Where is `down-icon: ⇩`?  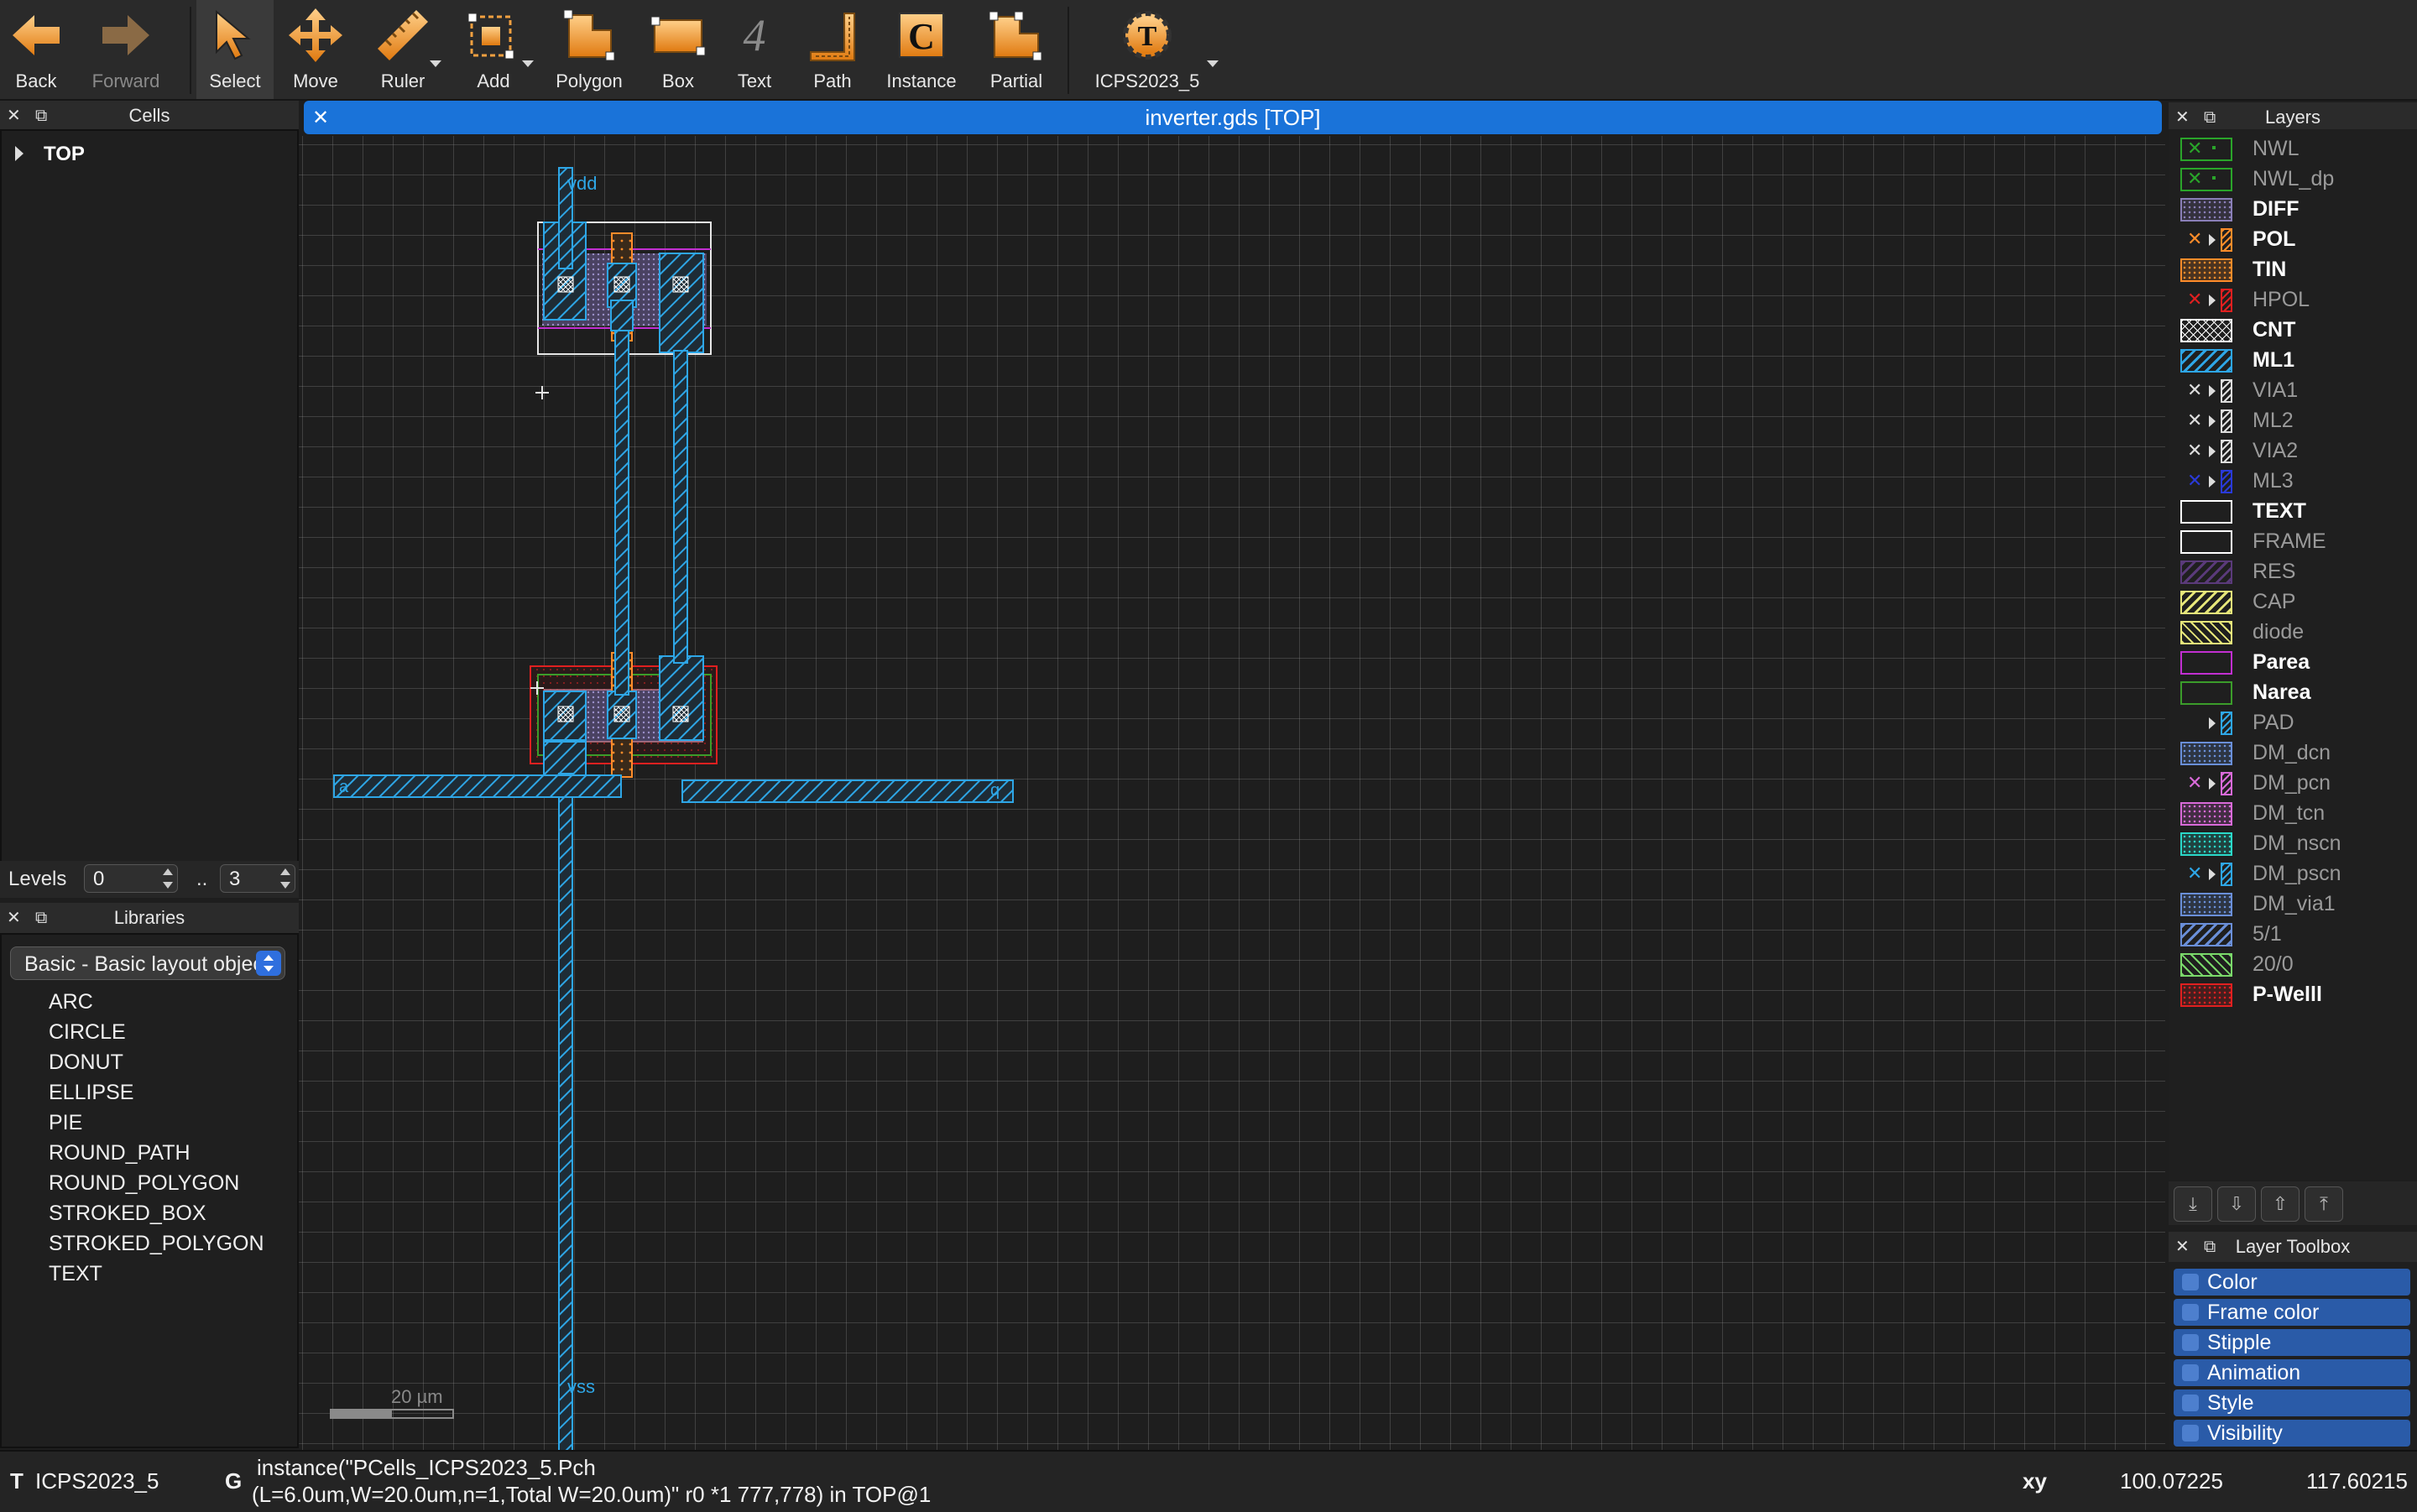 down-icon: ⇩ is located at coordinates (2236, 1204).